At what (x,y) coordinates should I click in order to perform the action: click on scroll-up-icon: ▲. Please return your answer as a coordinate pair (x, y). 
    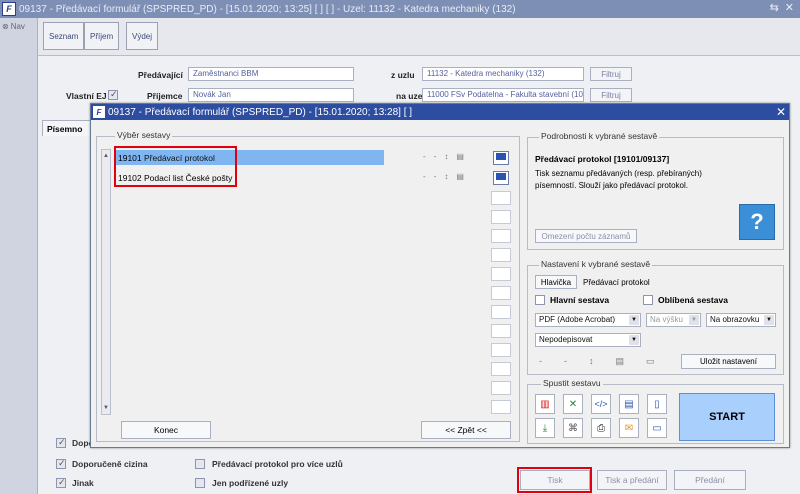
    Looking at the image, I should click on (106, 156).